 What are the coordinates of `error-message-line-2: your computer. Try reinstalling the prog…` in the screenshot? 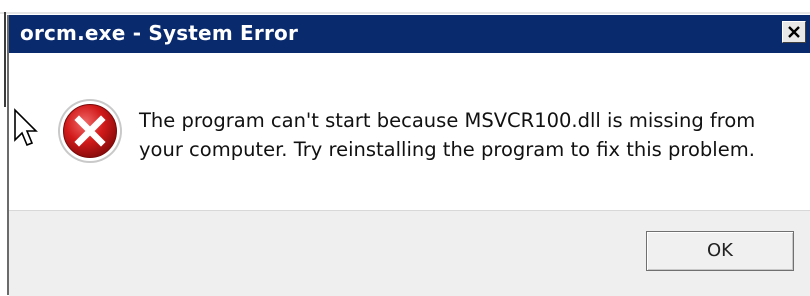 It's located at (447, 149).